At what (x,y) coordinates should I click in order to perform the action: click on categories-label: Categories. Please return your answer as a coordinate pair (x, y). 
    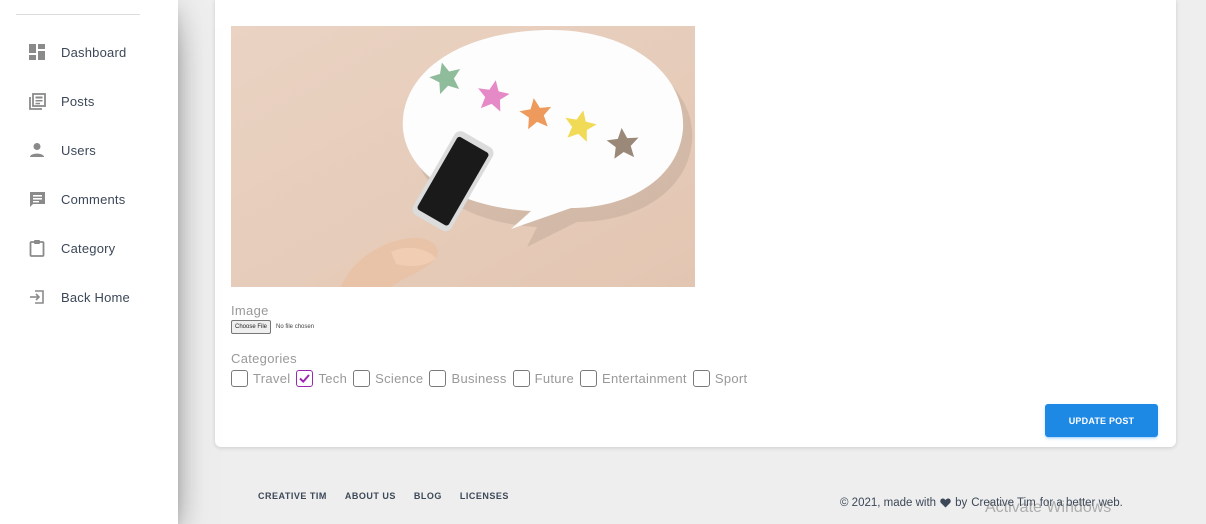
    Looking at the image, I should click on (264, 358).